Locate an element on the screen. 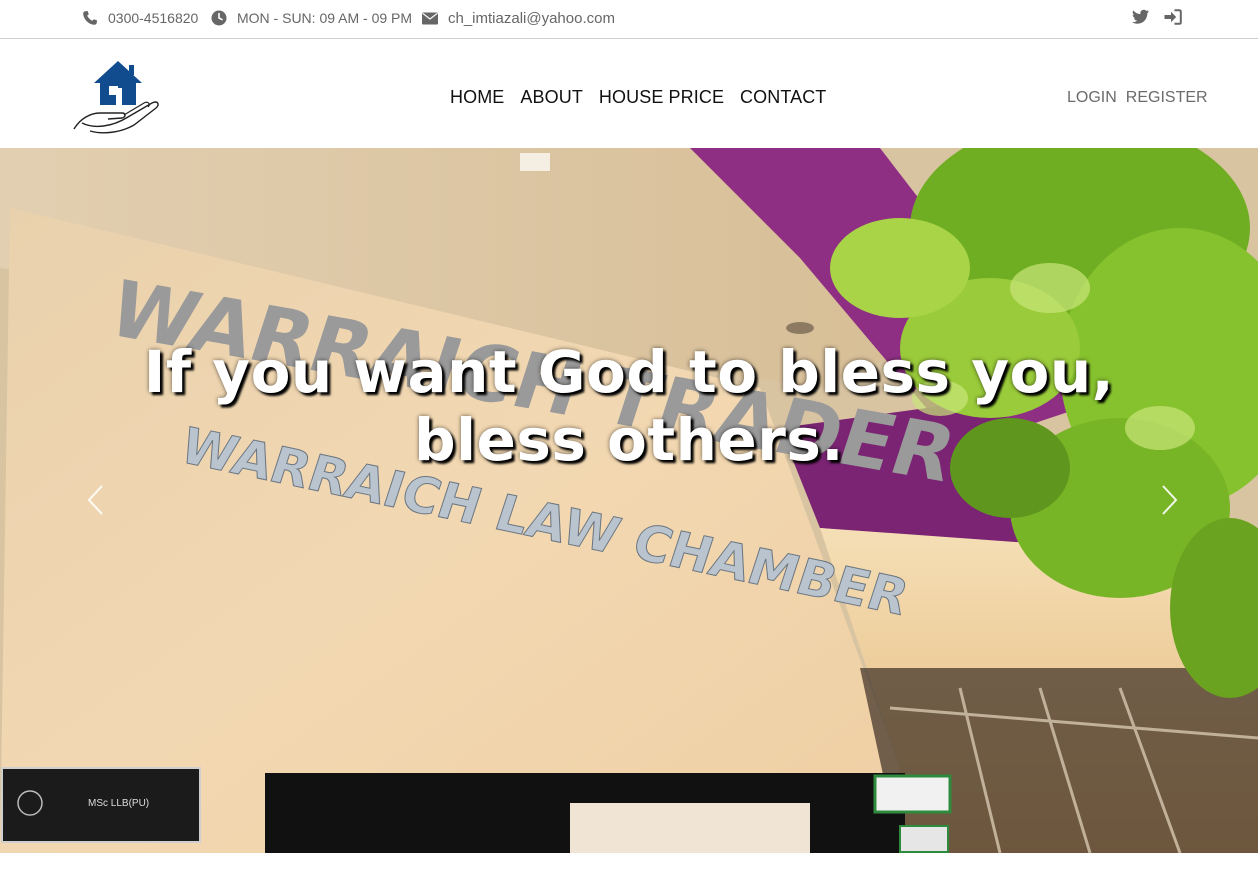  main-navigation: HOME ABOUT HOUSE PRICE CONTACT is located at coordinates (638, 97).